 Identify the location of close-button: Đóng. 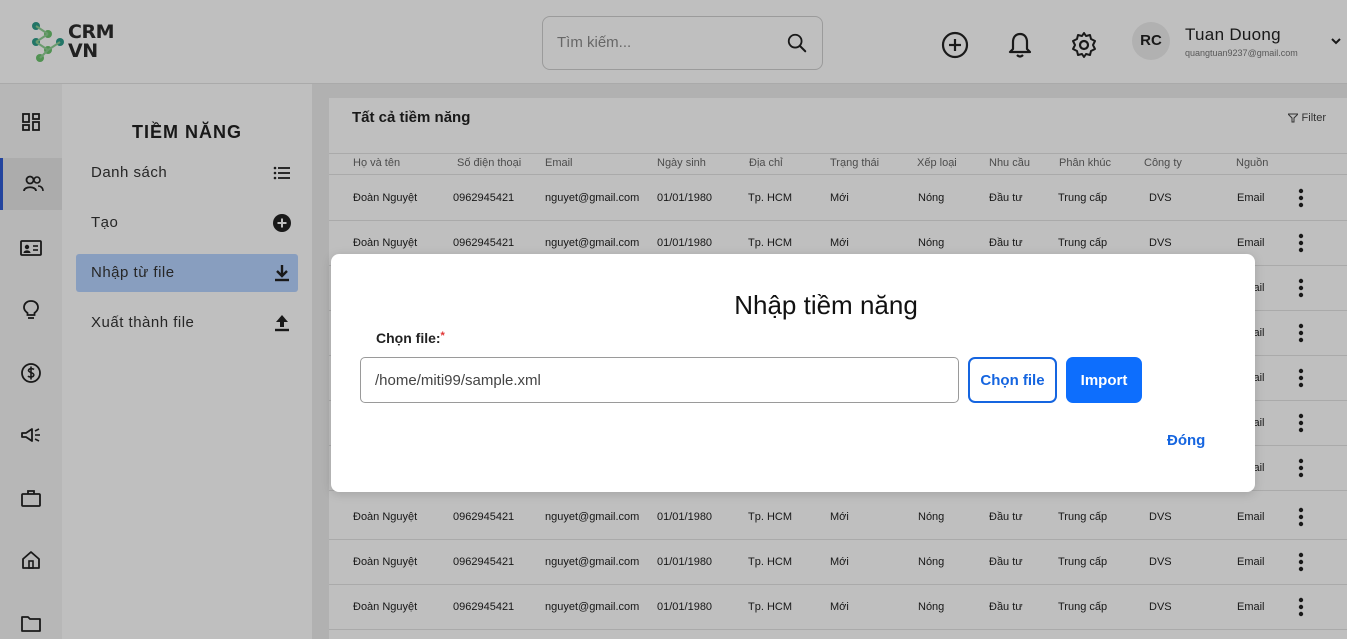
(1186, 440).